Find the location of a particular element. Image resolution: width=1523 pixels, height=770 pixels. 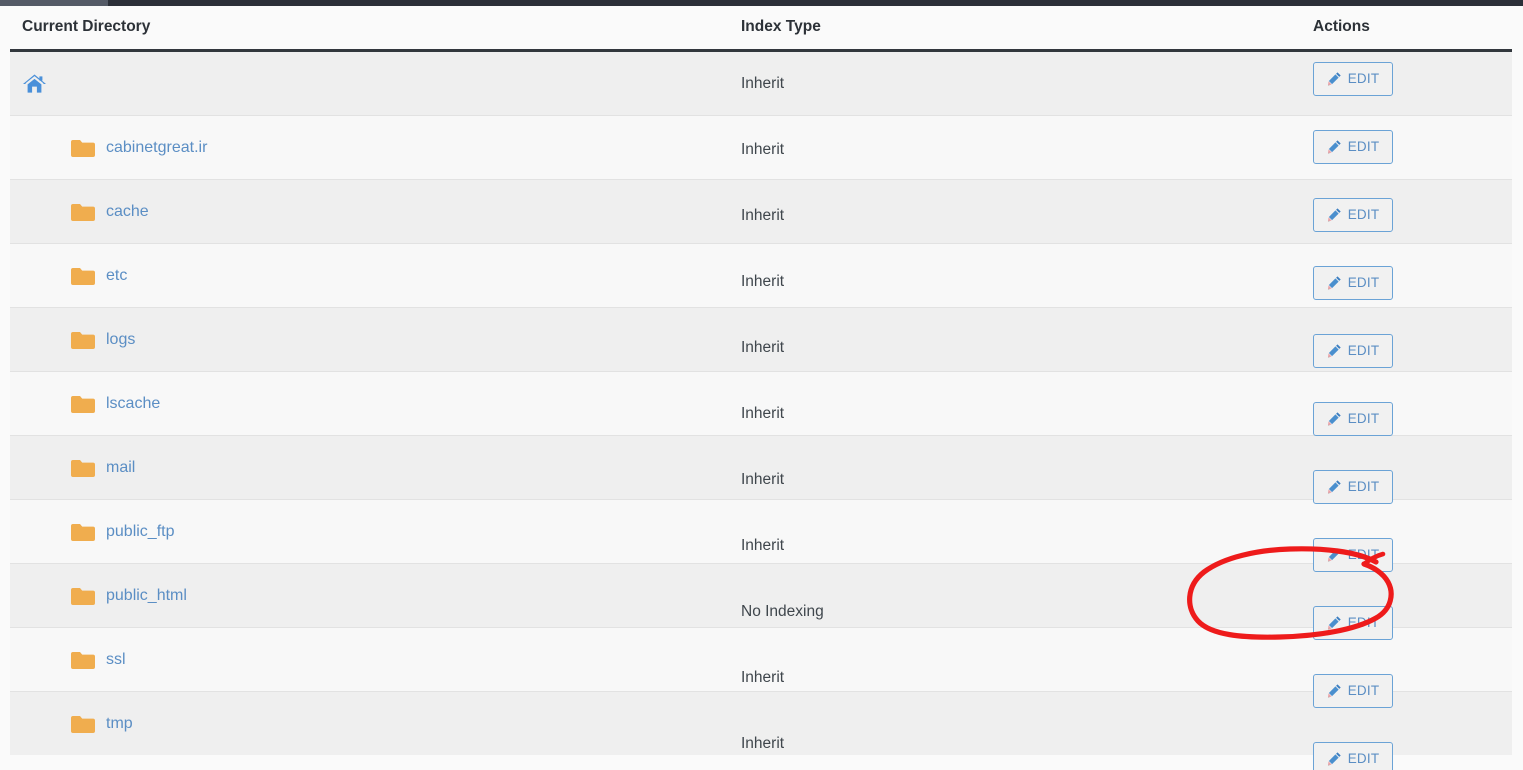

directory-link: public_ftp is located at coordinates (140, 532).